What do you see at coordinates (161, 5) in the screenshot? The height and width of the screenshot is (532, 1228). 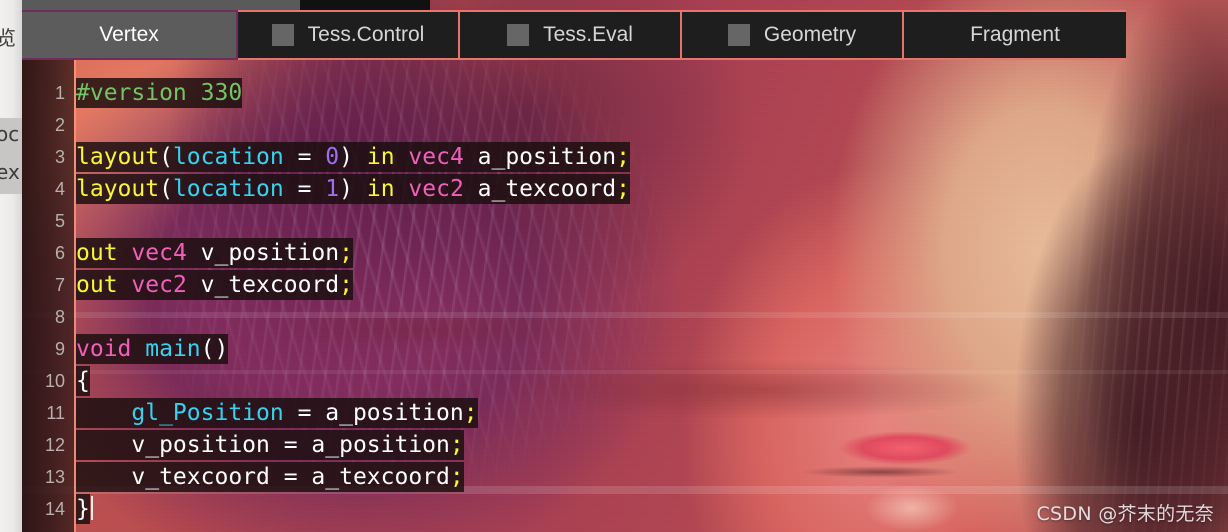 I see `upper-toolbar-sliver-active` at bounding box center [161, 5].